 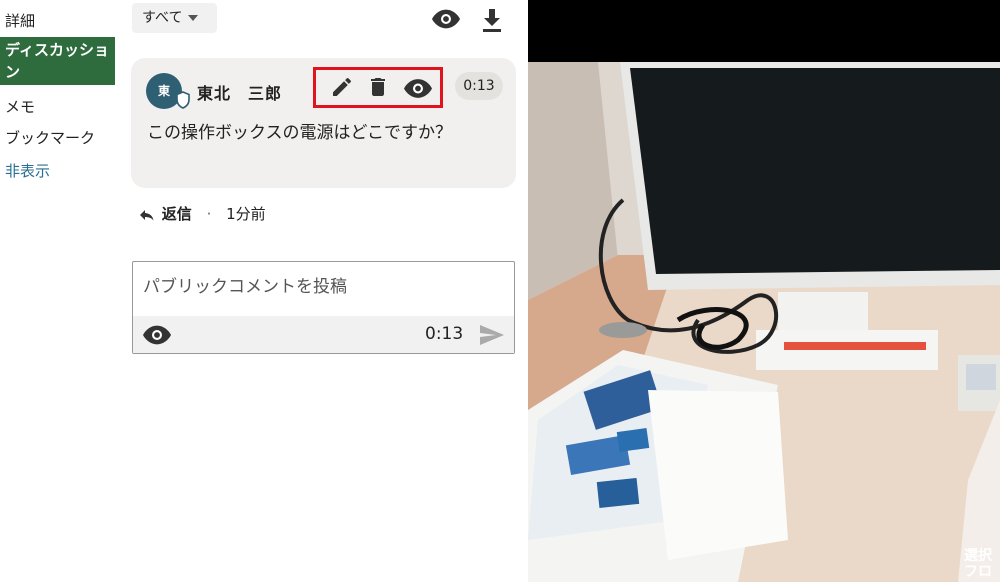 I want to click on reply-row: 返信 · 1分前, so click(x=202, y=214).